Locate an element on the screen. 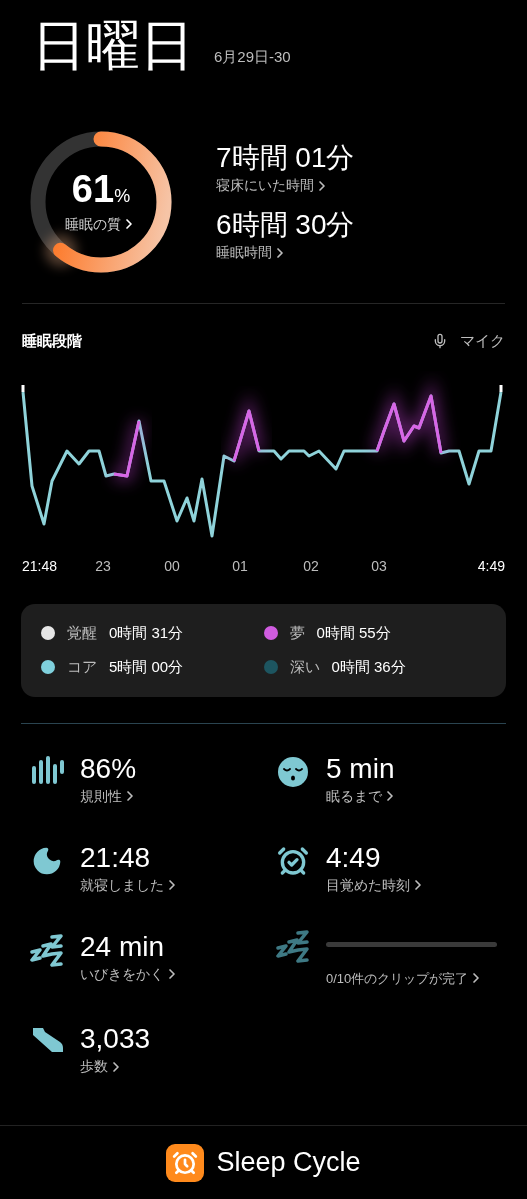 This screenshot has width=527, height=1199. day-title: 日曜日 is located at coordinates (113, 45).